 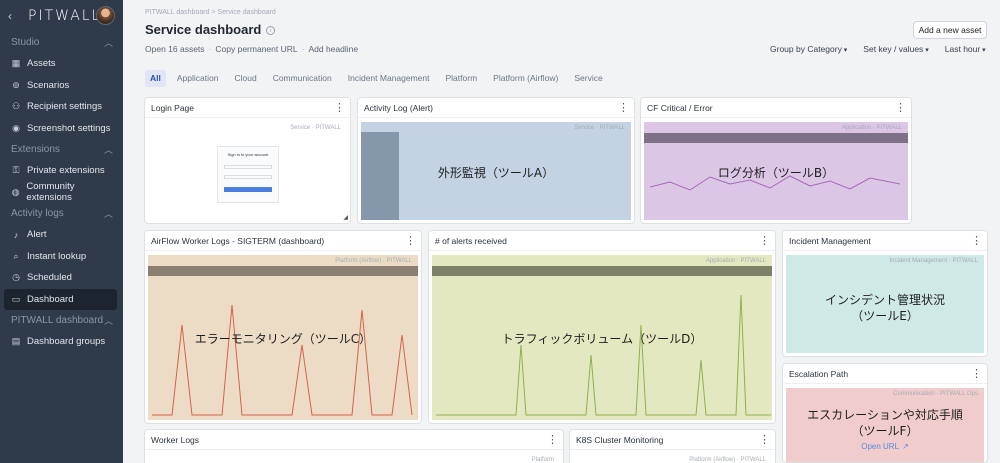 I want to click on sidebar-item-label: Assets, so click(x=41, y=64).